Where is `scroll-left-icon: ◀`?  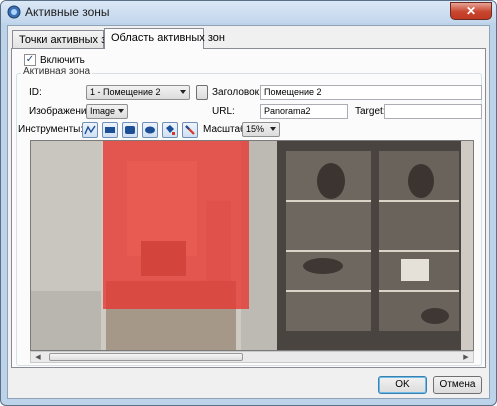
scroll-left-icon: ◀ is located at coordinates (38, 357).